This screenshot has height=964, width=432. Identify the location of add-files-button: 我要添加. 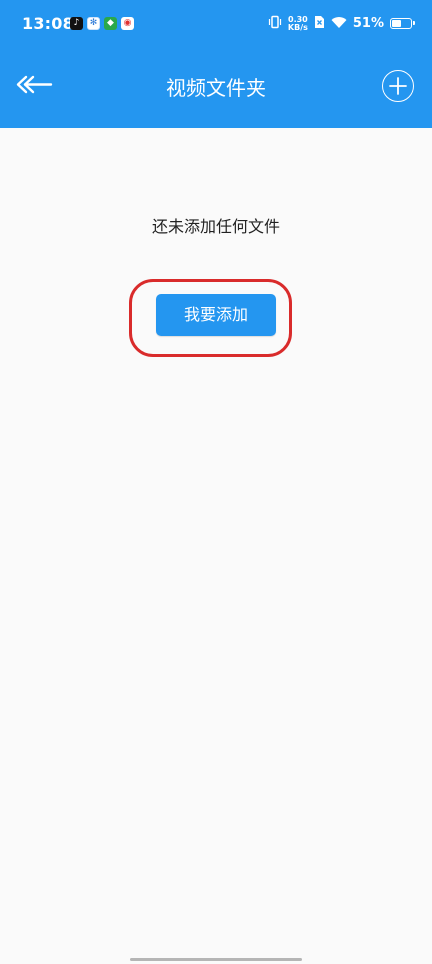
(216, 315).